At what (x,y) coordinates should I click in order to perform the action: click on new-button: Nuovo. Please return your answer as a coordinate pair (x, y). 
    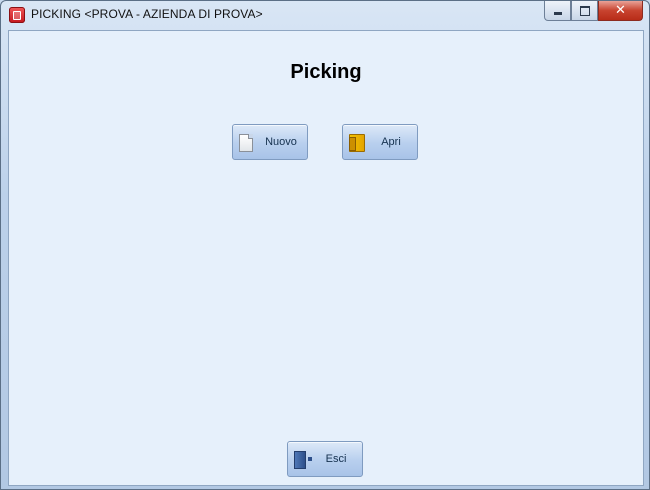
    Looking at the image, I should click on (270, 142).